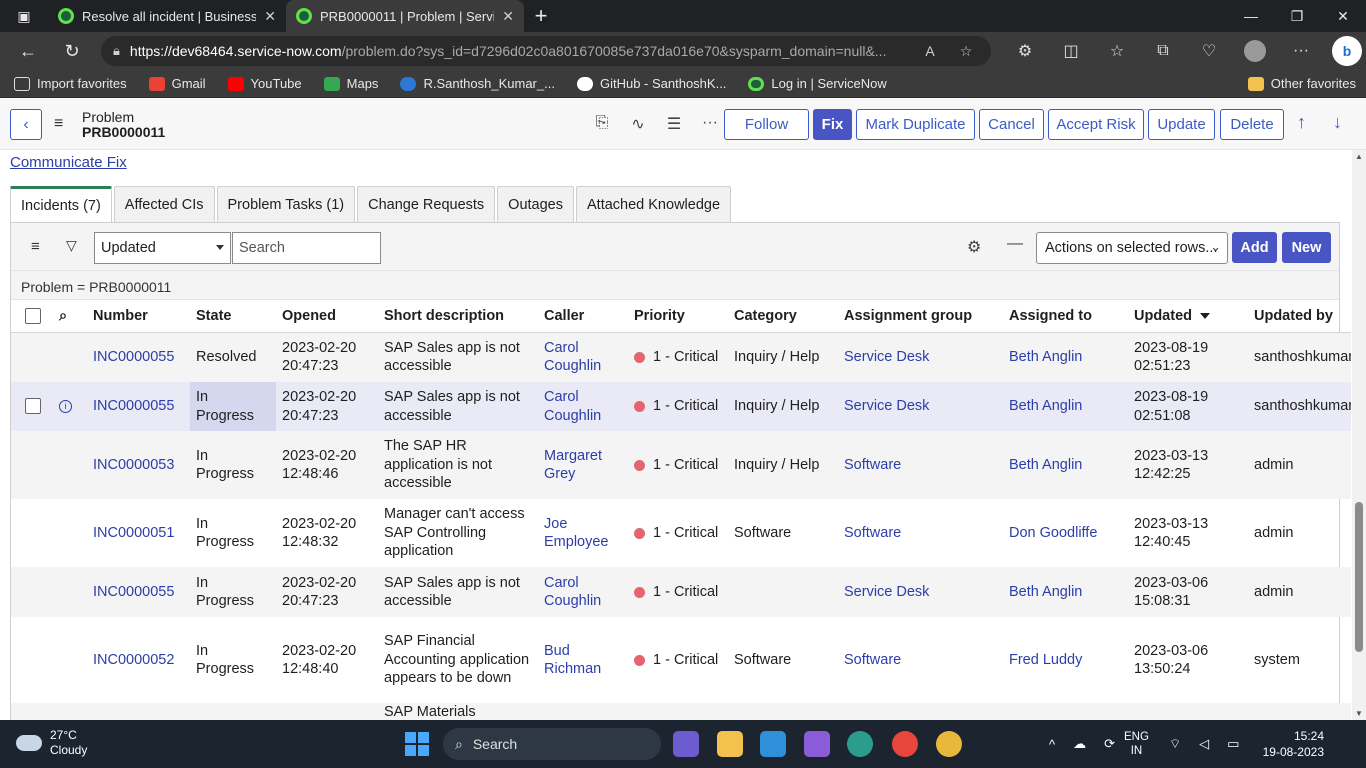  I want to click on scrollbar-thumb, so click(1359, 577).